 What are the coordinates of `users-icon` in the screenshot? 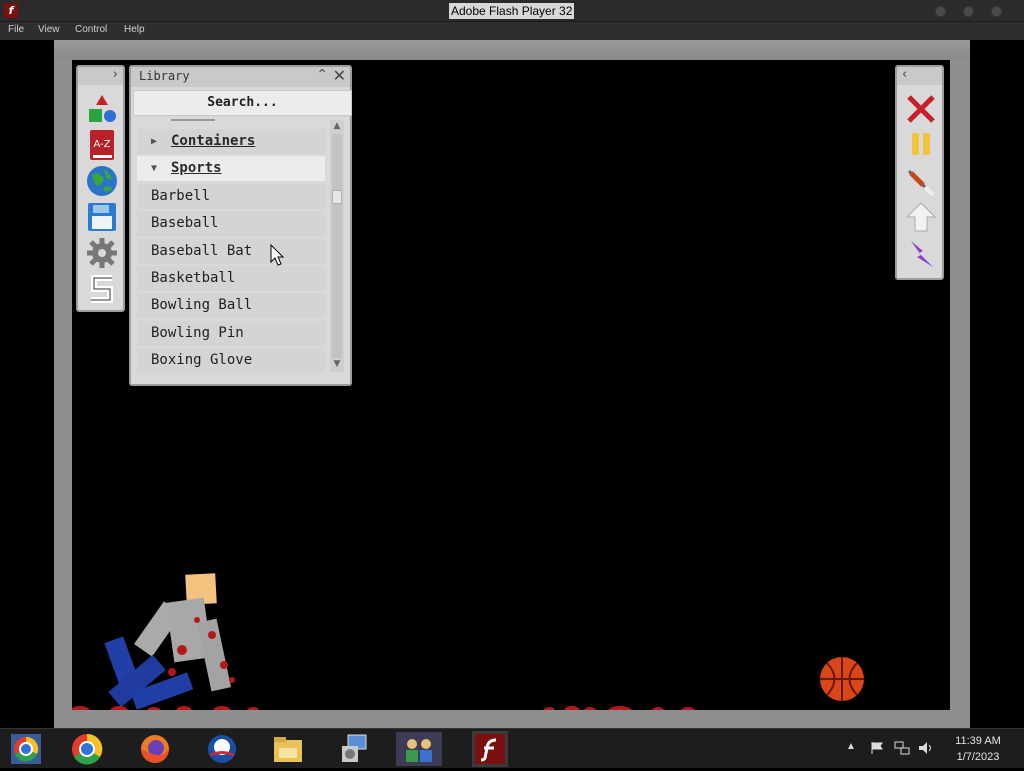 It's located at (419, 749).